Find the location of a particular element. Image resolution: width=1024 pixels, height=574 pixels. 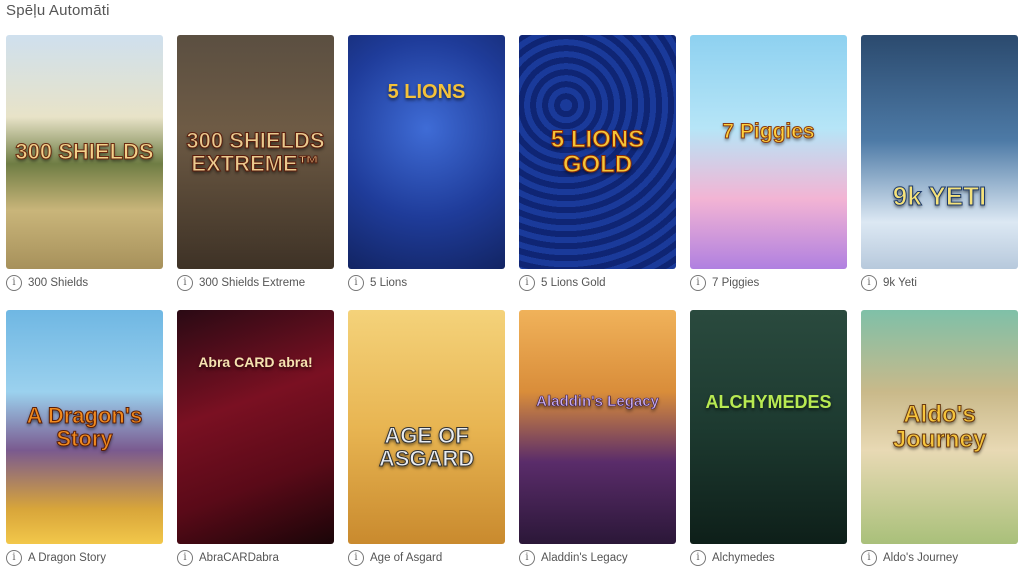

game-thumbnail: Aladdin's Legacy is located at coordinates (597, 427).